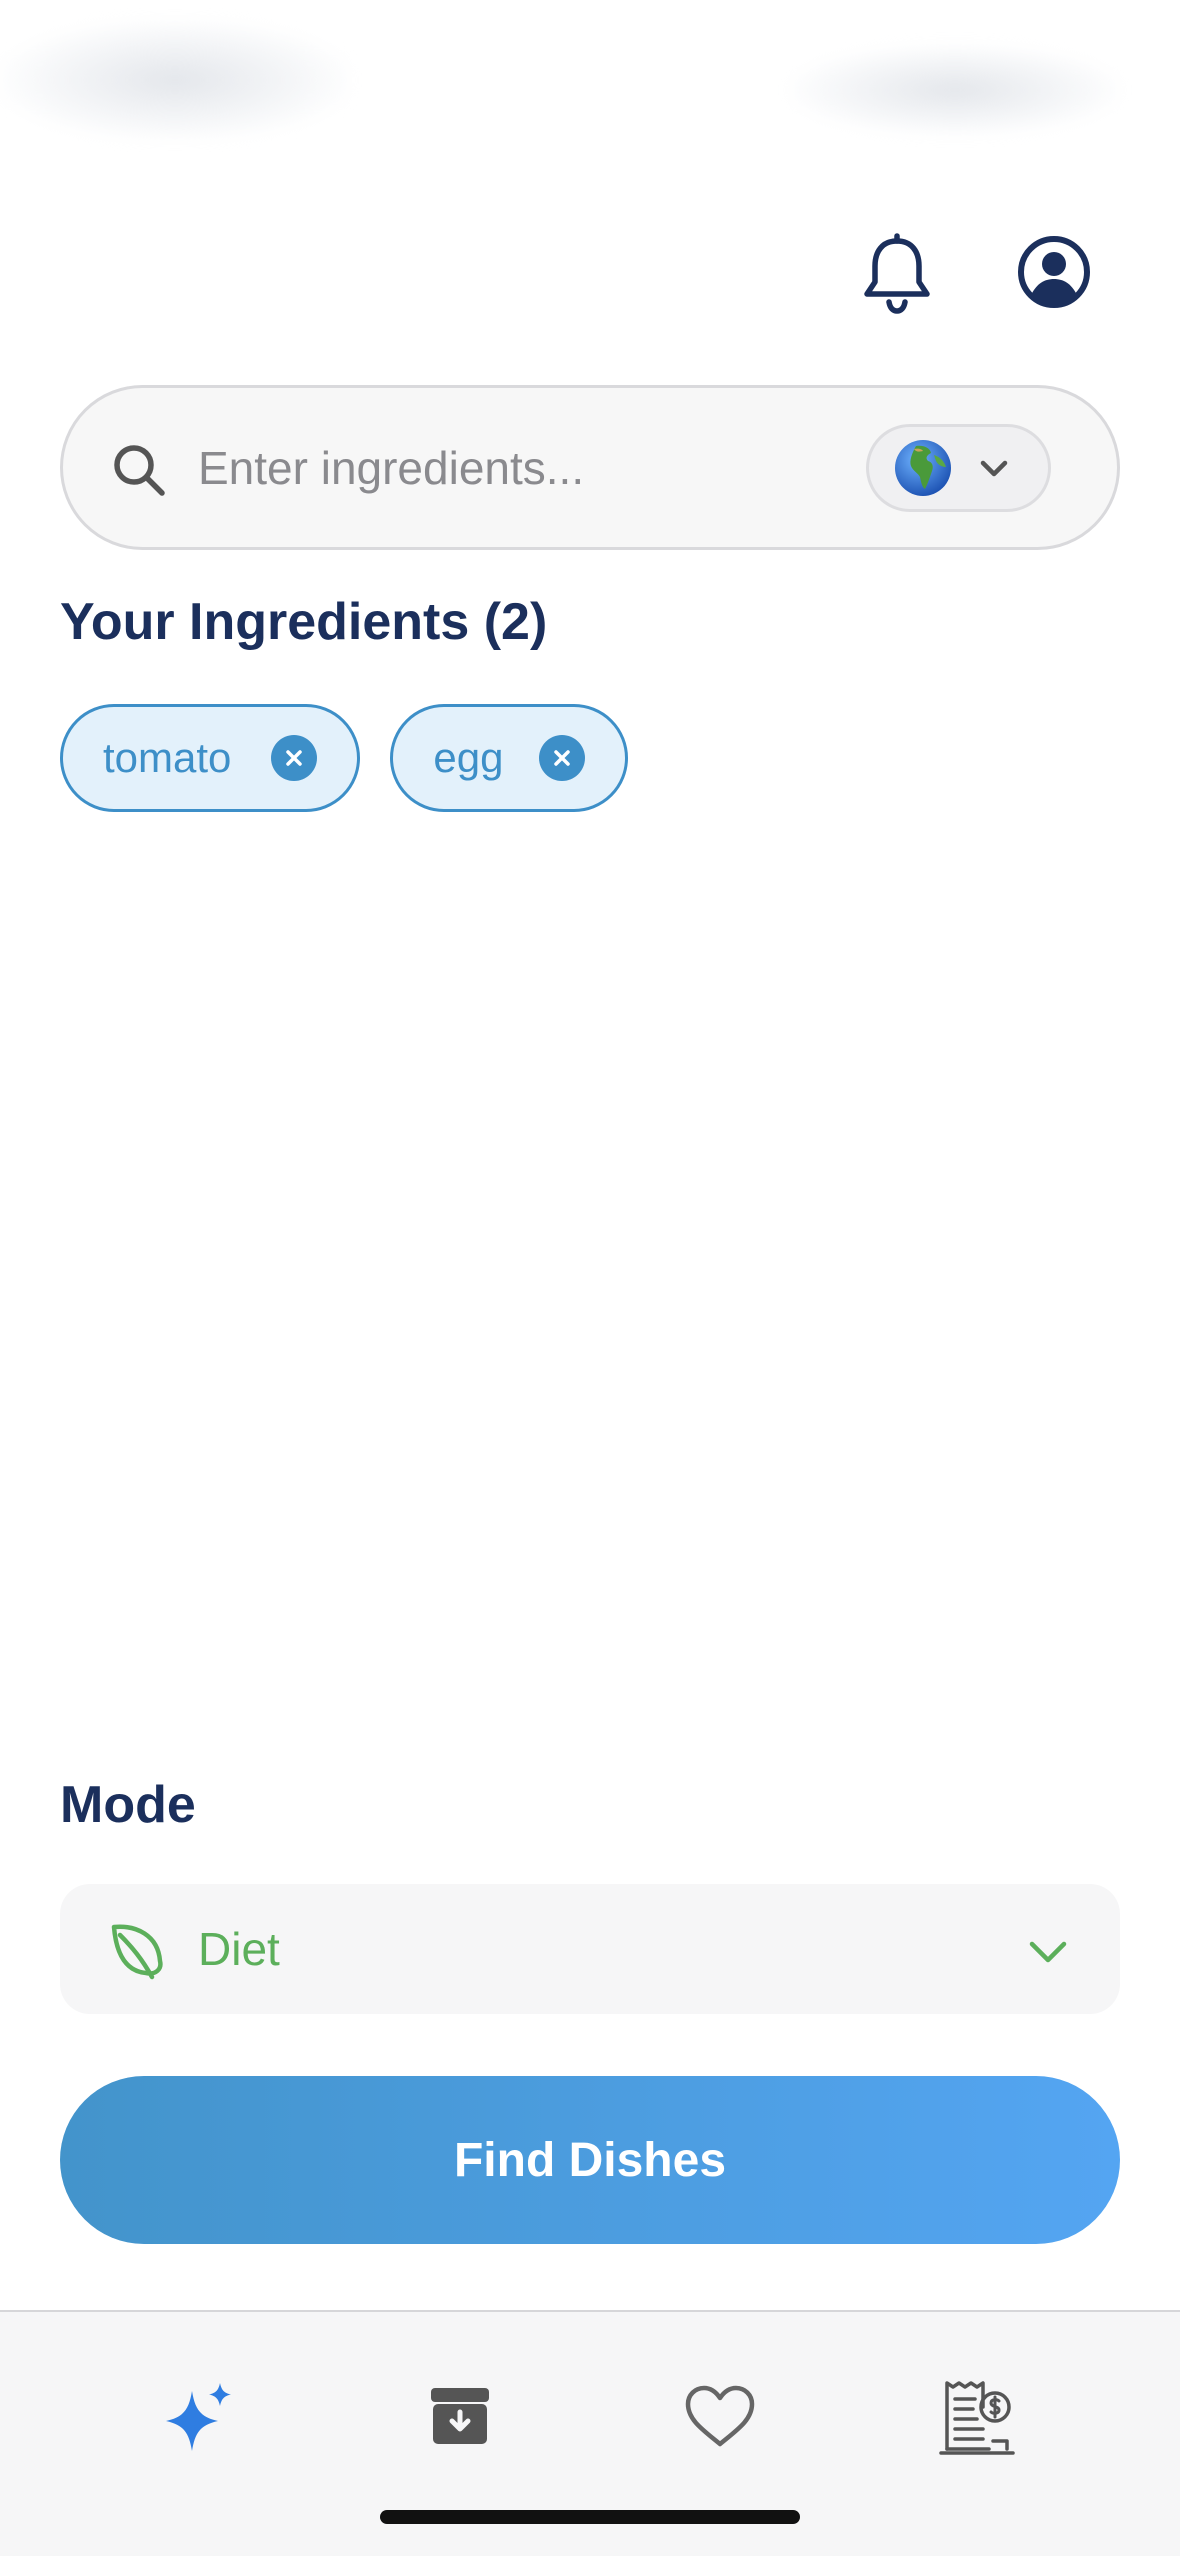 The image size is (1180, 2556). I want to click on user-circle-icon, so click(1054, 272).